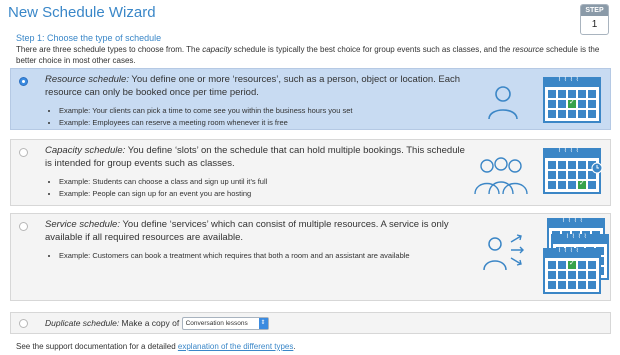 This screenshot has height=355, width=620. I want to click on radio-capacity, so click(23, 152).